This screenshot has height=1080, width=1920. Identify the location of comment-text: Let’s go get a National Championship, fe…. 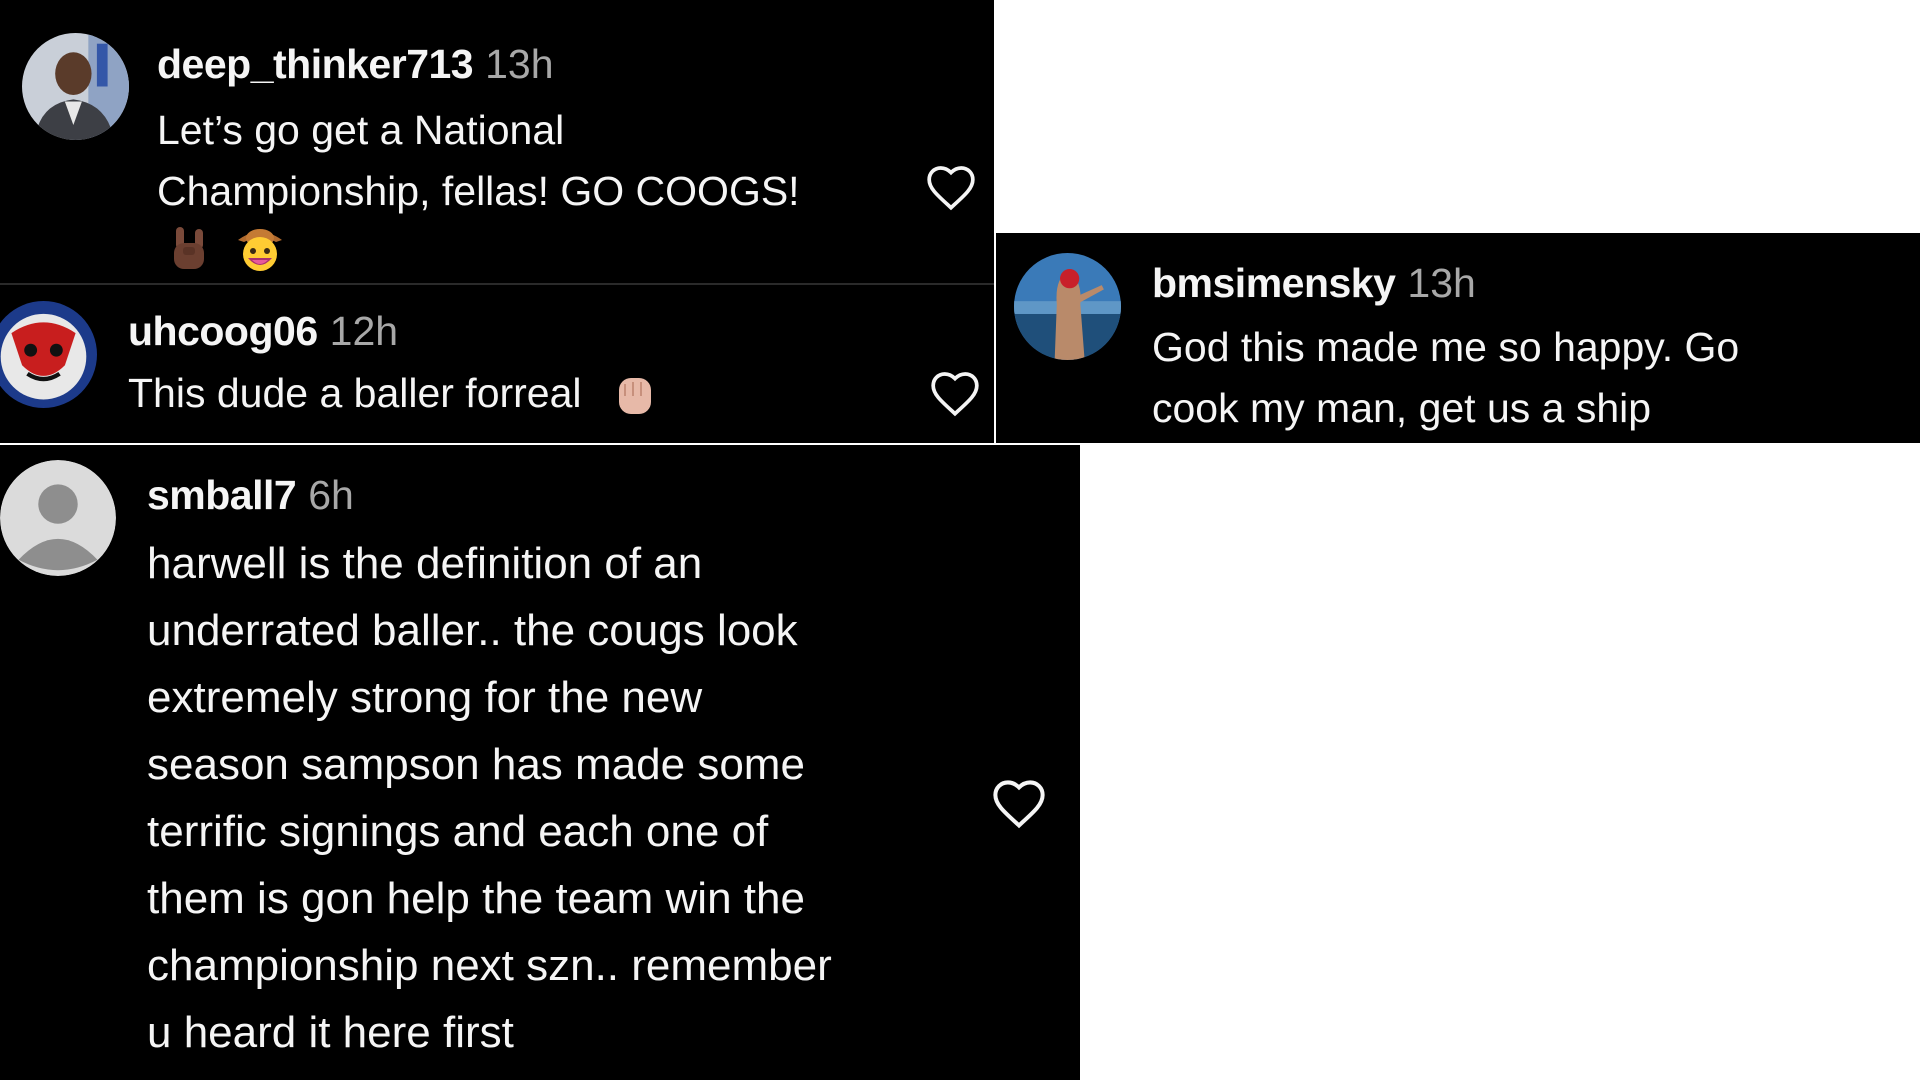
(537, 161).